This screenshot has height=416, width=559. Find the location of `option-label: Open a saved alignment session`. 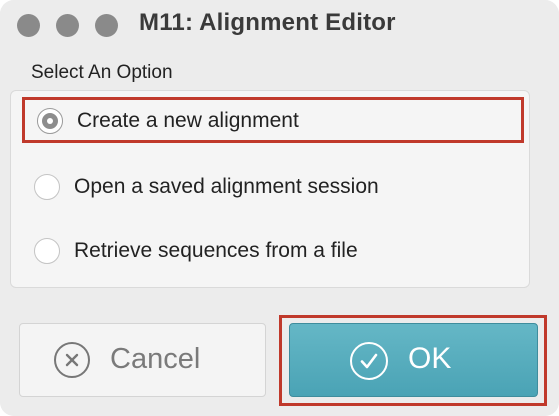

option-label: Open a saved alignment session is located at coordinates (226, 186).